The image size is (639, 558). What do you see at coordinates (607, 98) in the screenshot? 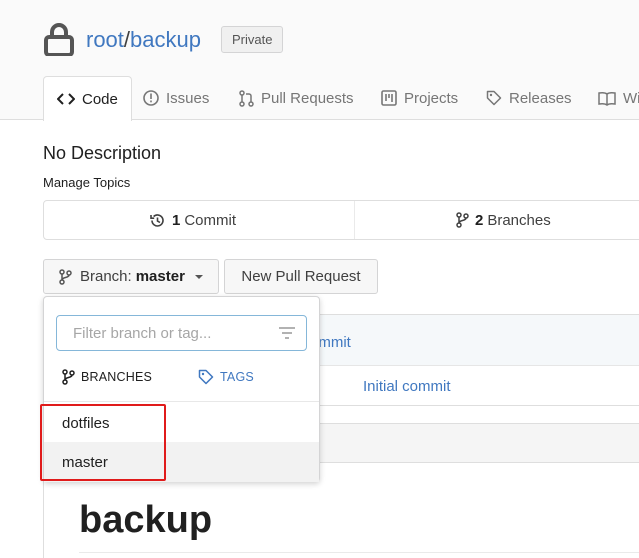
I see `book-icon` at bounding box center [607, 98].